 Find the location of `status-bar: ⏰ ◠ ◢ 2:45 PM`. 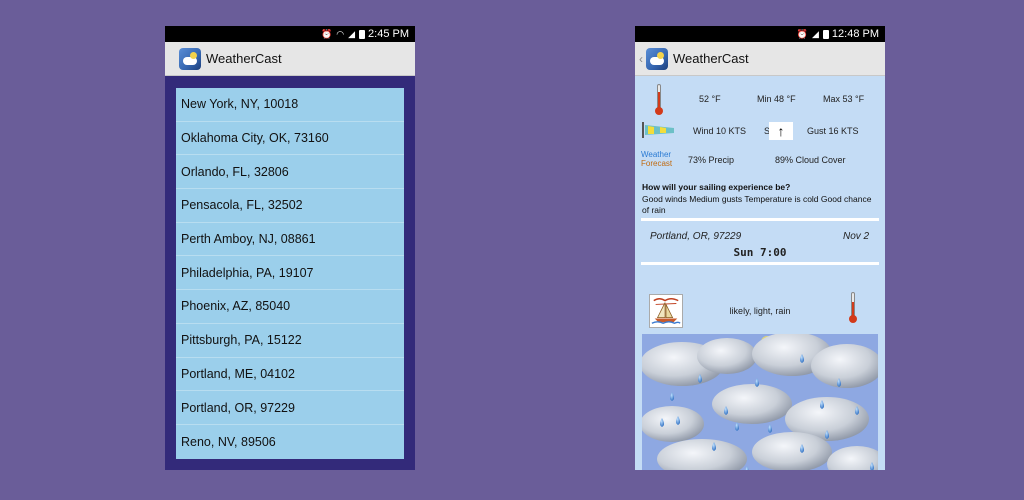

status-bar: ⏰ ◠ ◢ 2:45 PM is located at coordinates (290, 34).